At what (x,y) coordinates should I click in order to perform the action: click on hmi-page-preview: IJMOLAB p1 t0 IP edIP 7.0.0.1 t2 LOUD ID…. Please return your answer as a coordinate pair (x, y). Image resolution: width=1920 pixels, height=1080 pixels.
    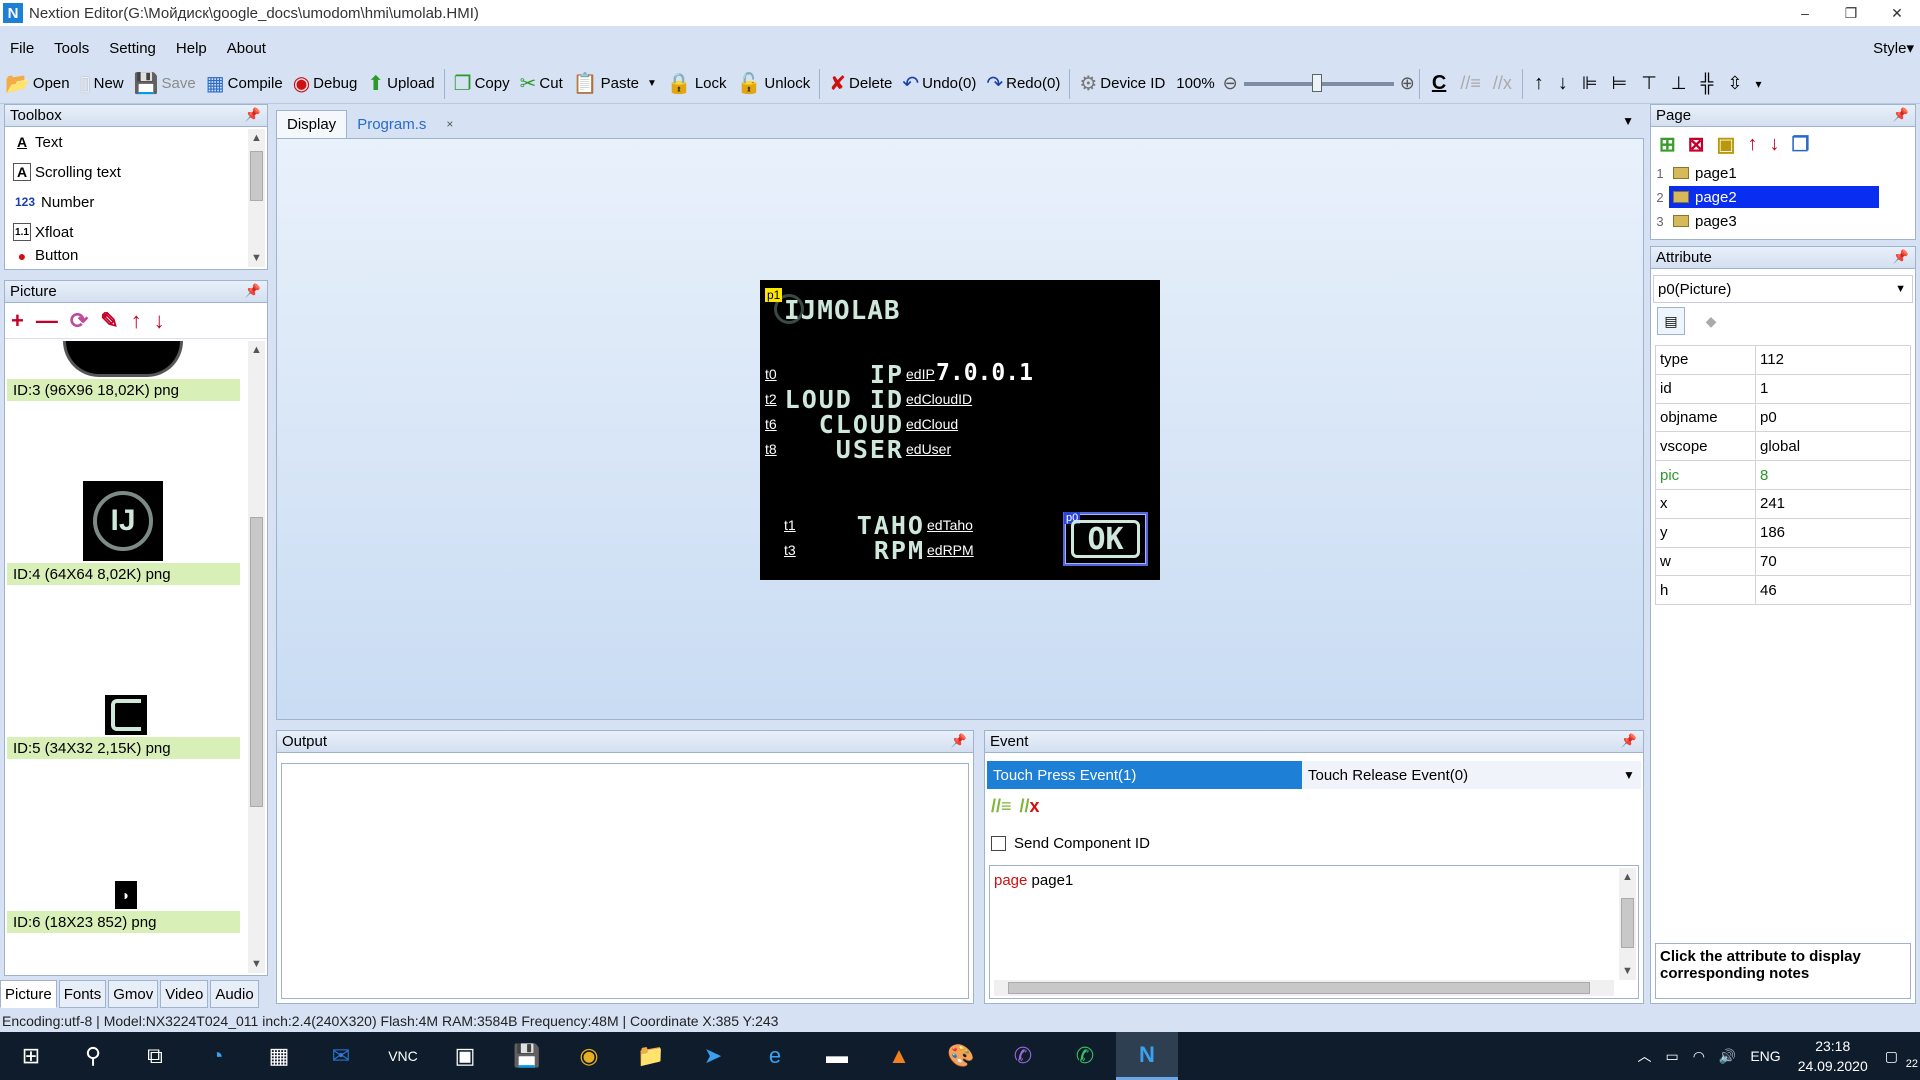
    Looking at the image, I should click on (960, 430).